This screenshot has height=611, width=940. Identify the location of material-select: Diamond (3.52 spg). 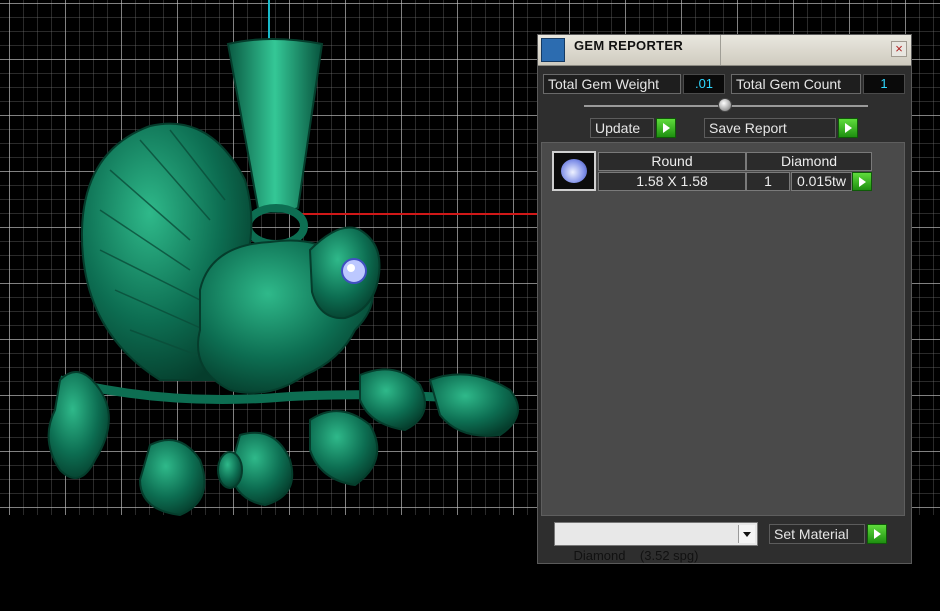
(656, 542).